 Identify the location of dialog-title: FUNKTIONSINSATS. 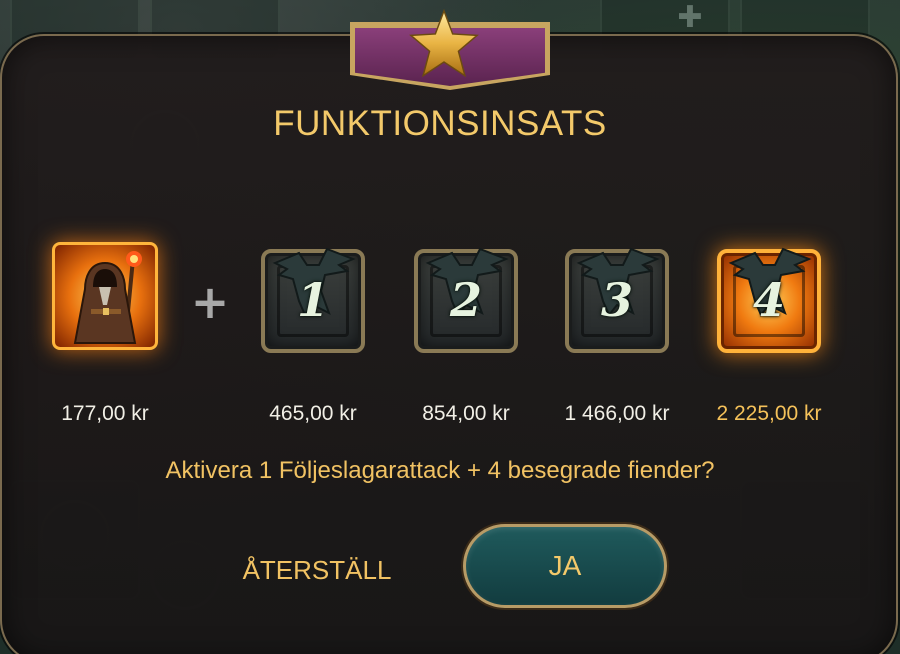
(440, 123).